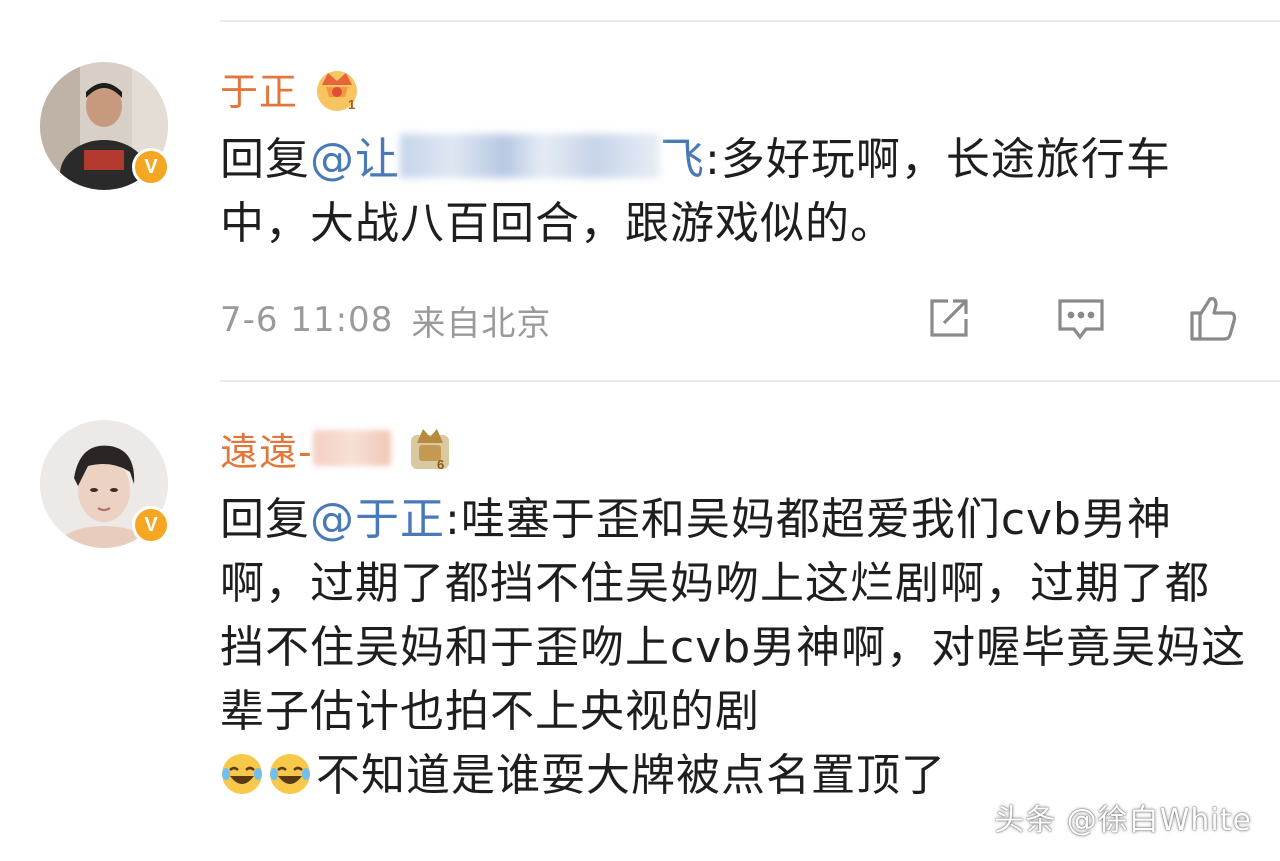  I want to click on crown-level-icon: 1, so click(337, 88).